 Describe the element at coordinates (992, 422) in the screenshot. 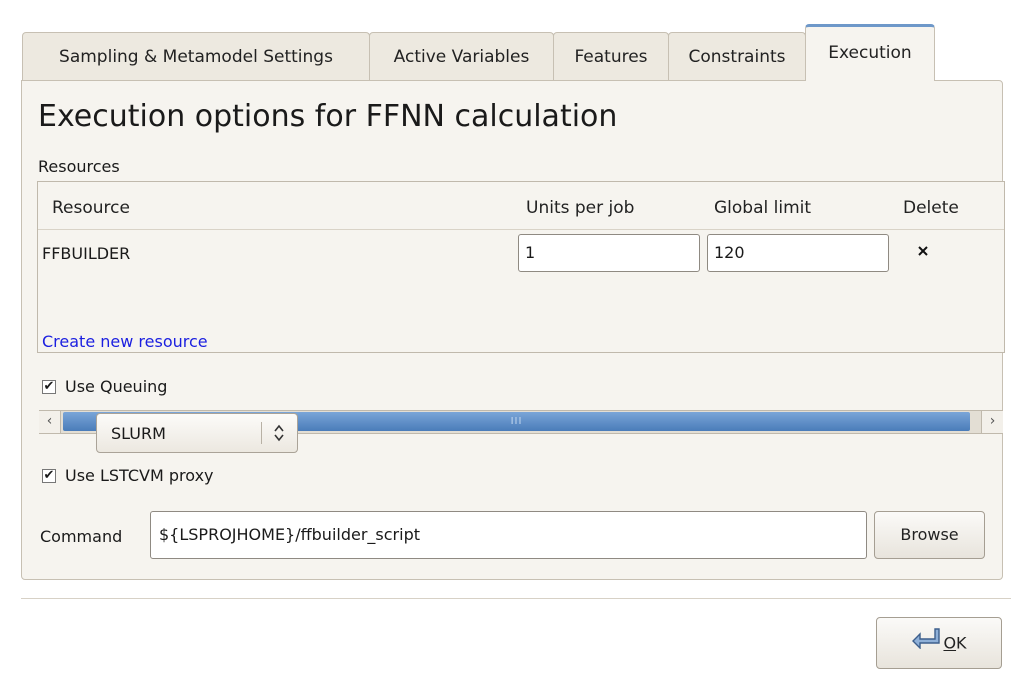

I see `scroll-right-button: ›` at that location.